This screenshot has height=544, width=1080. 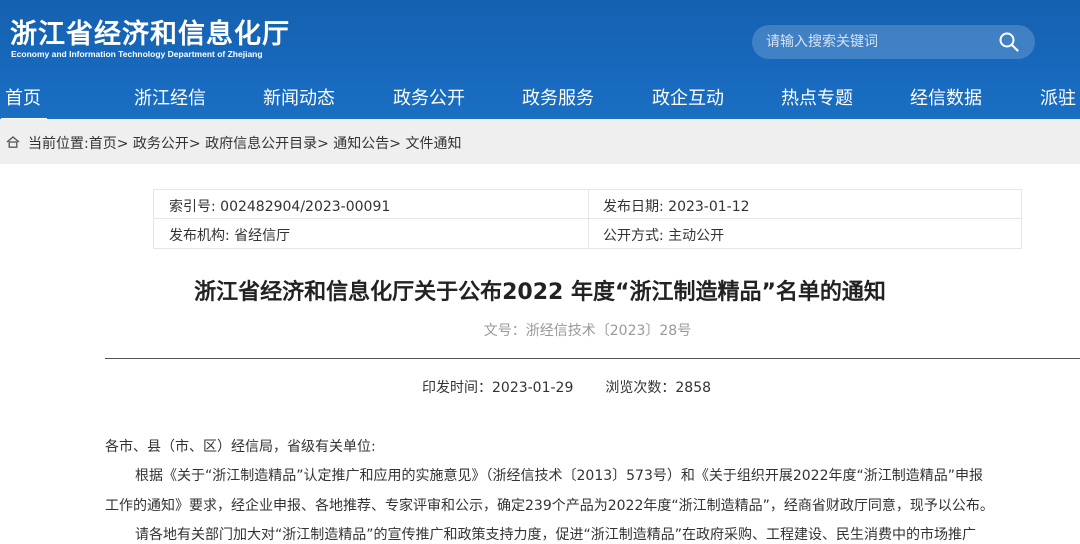 What do you see at coordinates (1009, 42) in the screenshot?
I see `search-icon` at bounding box center [1009, 42].